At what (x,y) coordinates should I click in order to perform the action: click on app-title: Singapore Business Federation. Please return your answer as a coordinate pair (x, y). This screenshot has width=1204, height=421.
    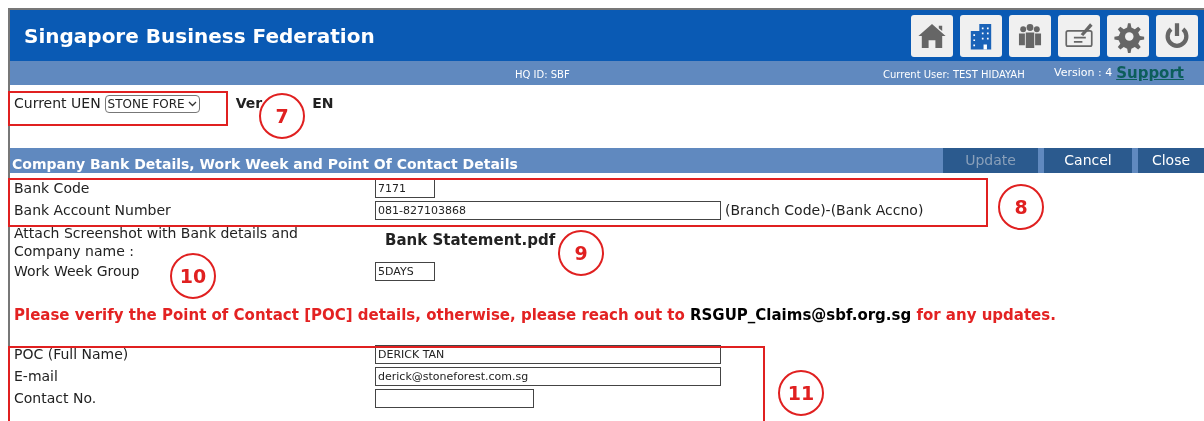
    Looking at the image, I should click on (199, 36).